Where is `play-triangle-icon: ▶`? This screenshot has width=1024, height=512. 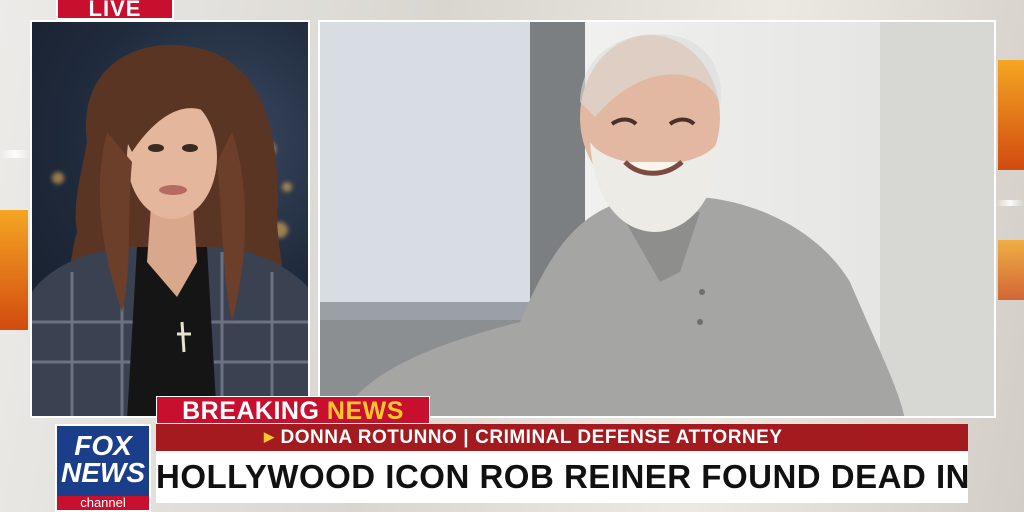 play-triangle-icon: ▶ is located at coordinates (269, 436).